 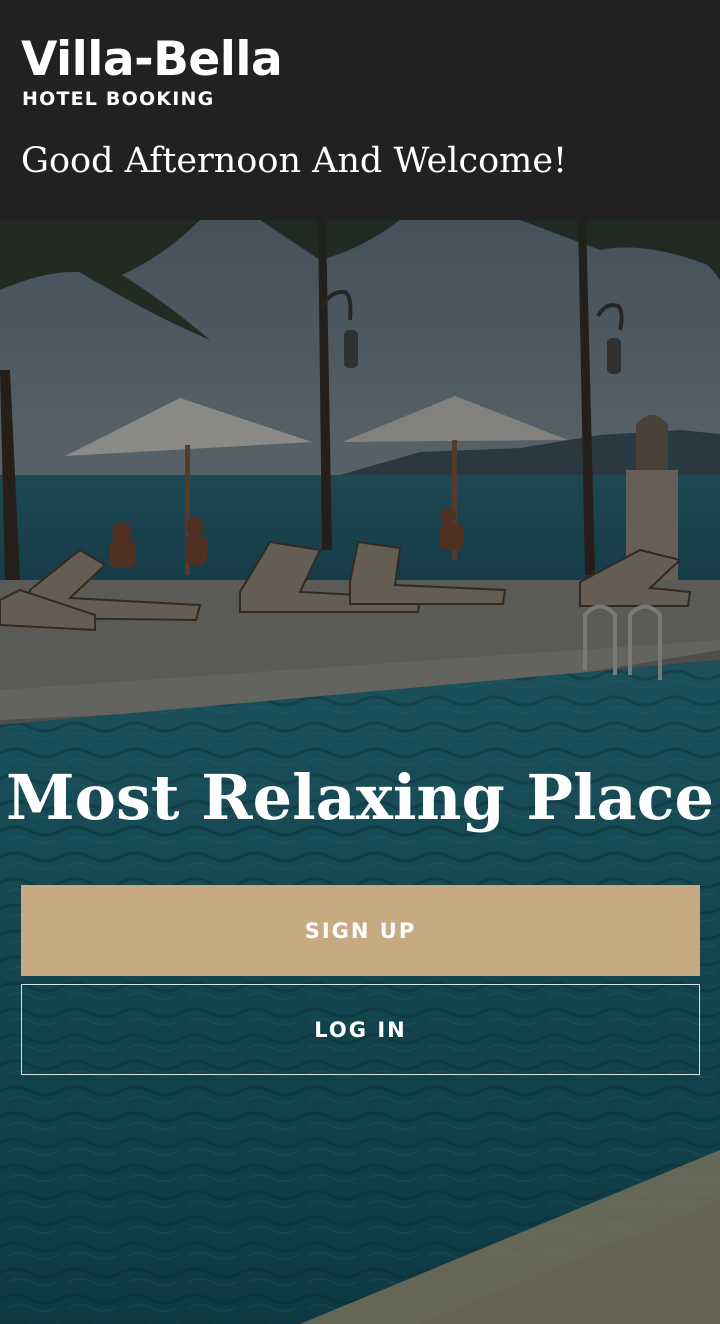 I want to click on hero-title: Most Relaxing Place, so click(x=360, y=797).